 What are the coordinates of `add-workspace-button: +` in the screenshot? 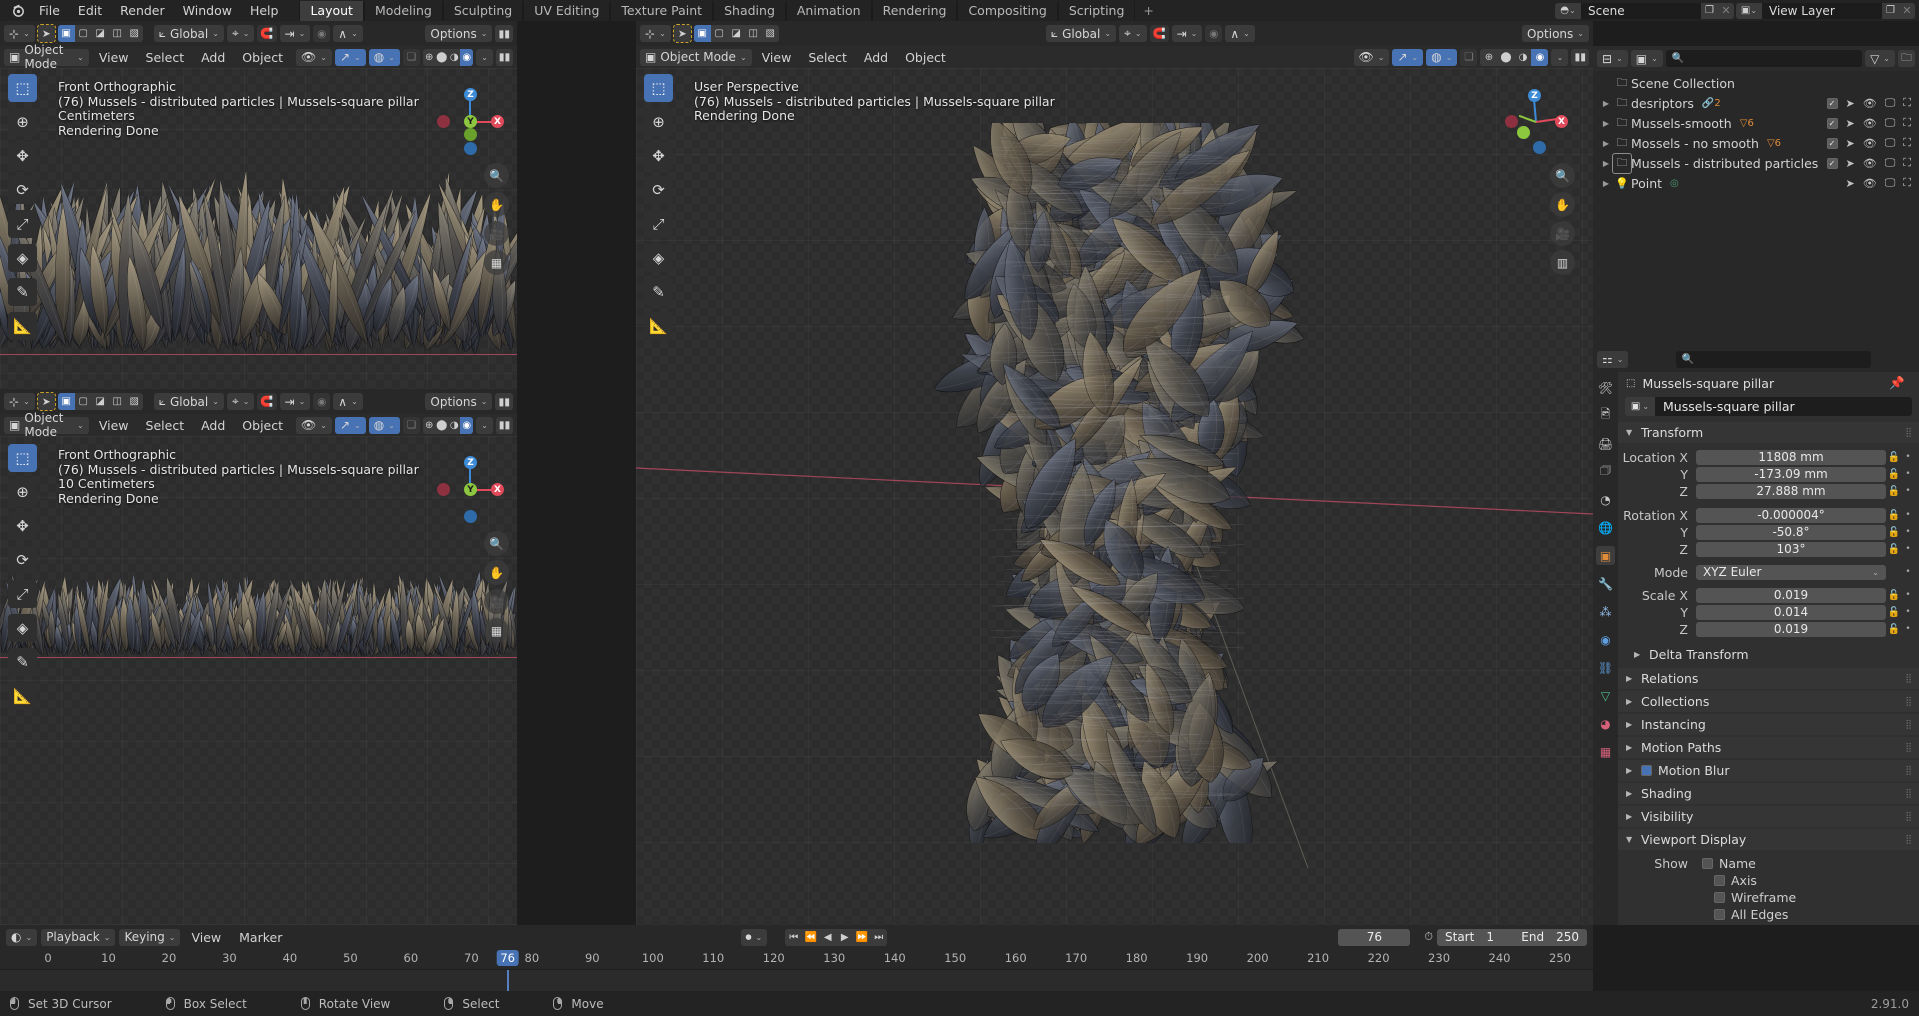 It's located at (1148, 10).